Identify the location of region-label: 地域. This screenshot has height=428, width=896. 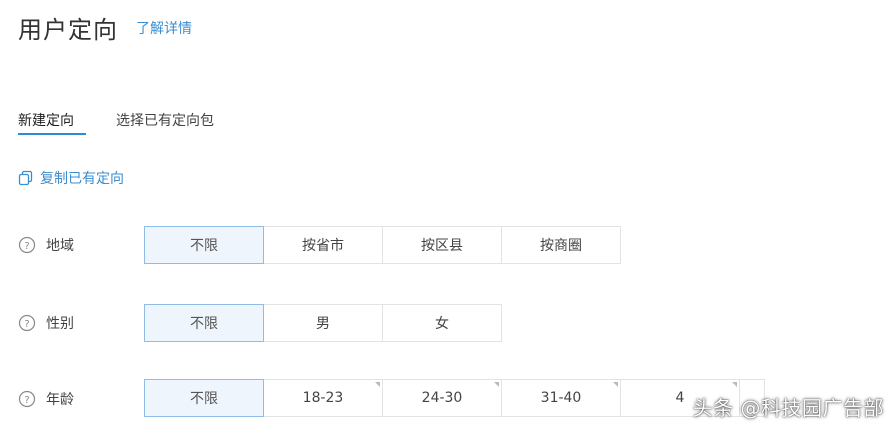
(60, 246).